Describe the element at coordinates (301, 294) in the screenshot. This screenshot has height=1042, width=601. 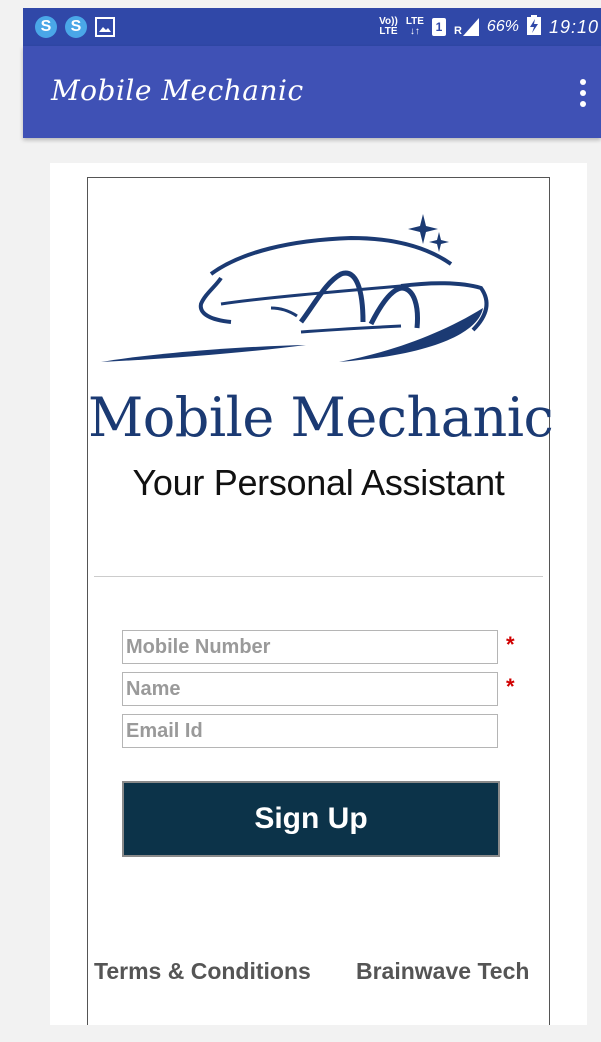
I see `car-logo-icon` at that location.